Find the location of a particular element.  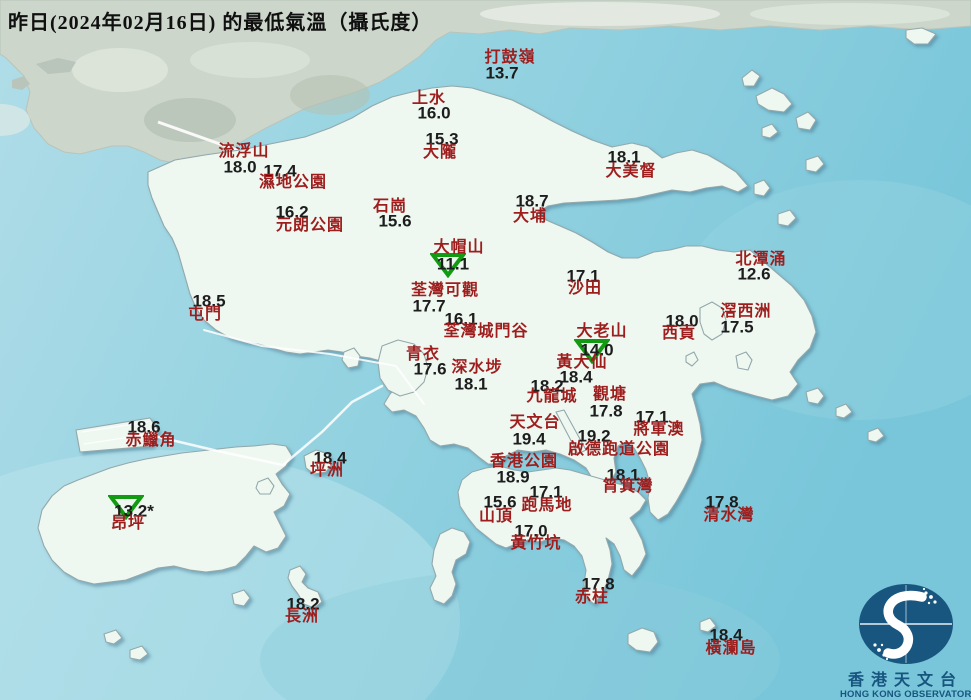

station-name: 黃大仙 is located at coordinates (582, 362).